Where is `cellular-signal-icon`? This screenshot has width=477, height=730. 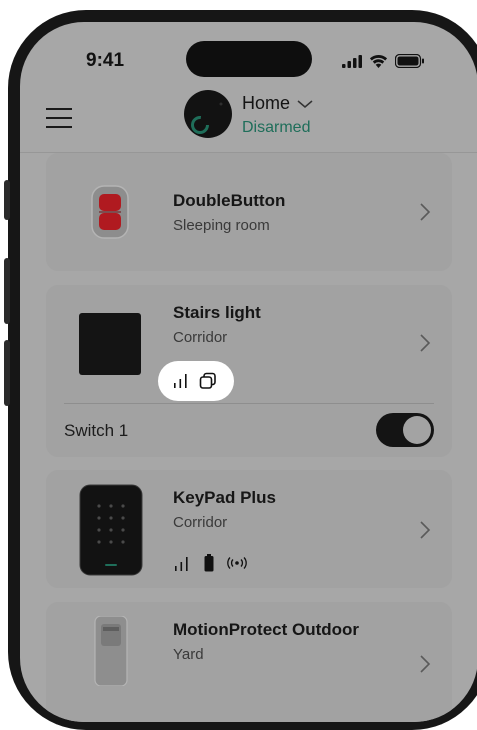 cellular-signal-icon is located at coordinates (352, 61).